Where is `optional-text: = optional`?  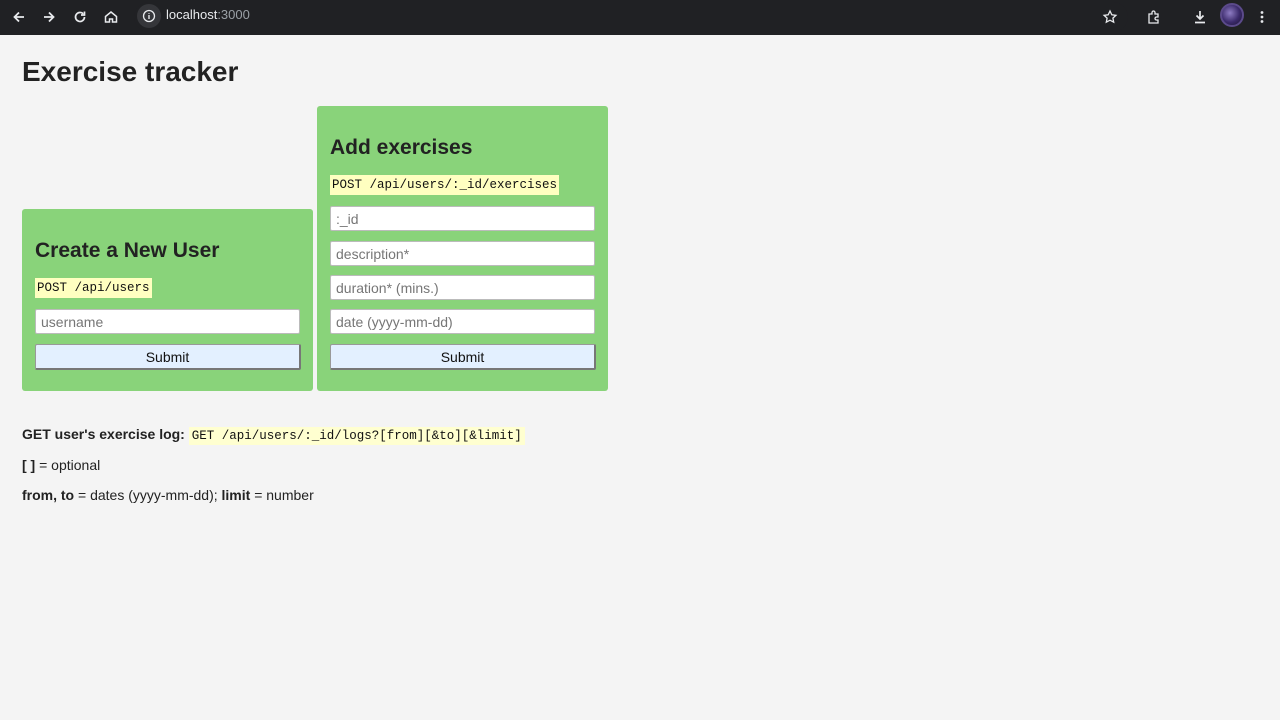
optional-text: = optional is located at coordinates (68, 465).